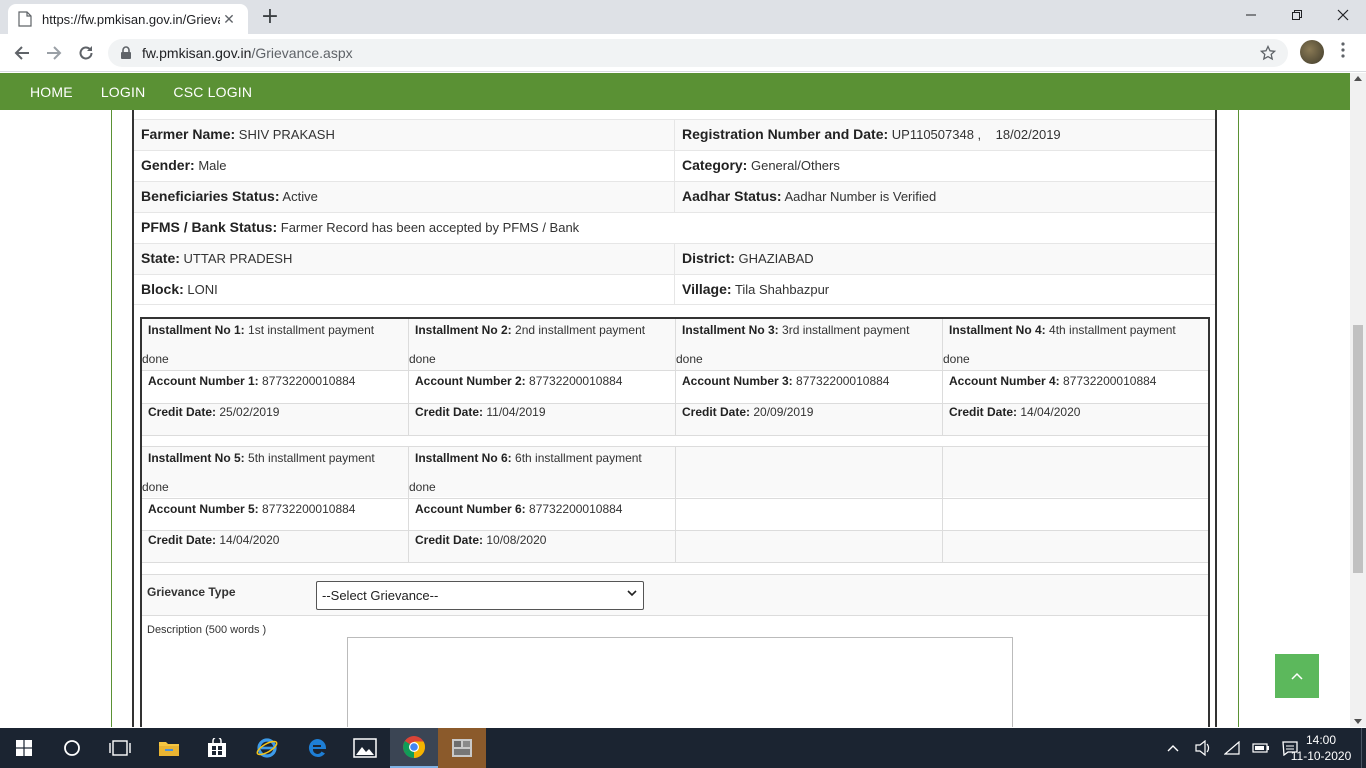  I want to click on account-label: Account Number 5:, so click(203, 509).